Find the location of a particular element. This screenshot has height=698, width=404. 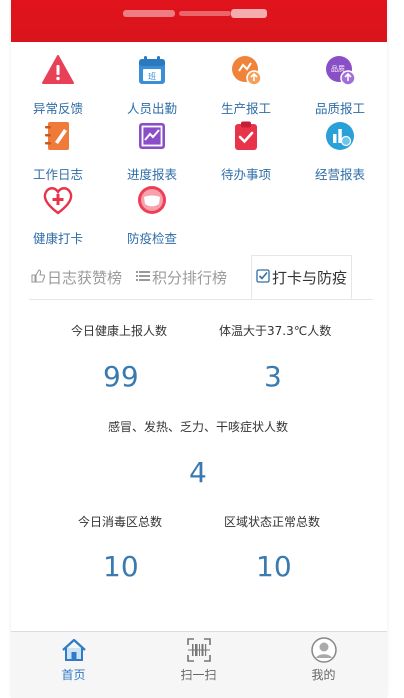

home-icon is located at coordinates (74, 649).